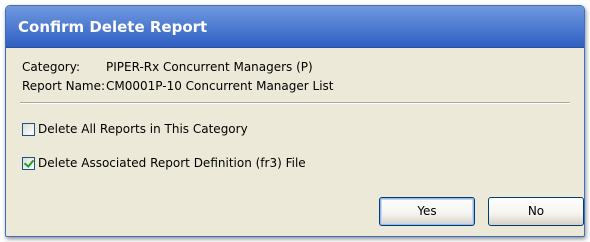  What do you see at coordinates (220, 86) in the screenshot?
I see `report-name-value: CM0001P-10 Concurrent Manager List` at bounding box center [220, 86].